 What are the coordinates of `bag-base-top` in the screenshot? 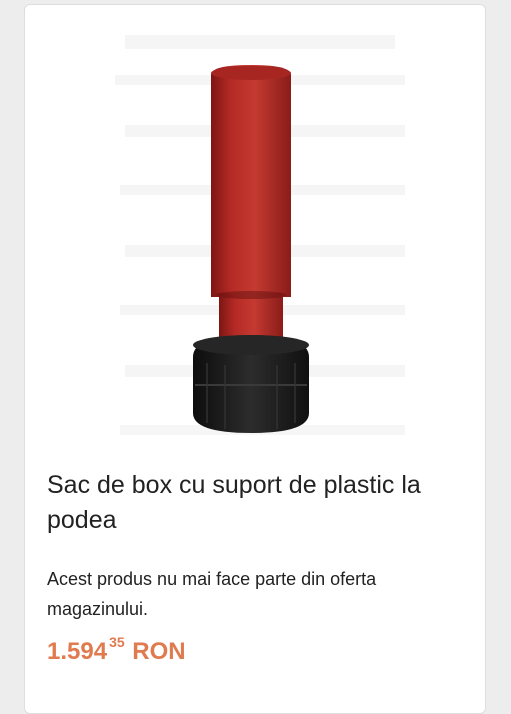 It's located at (251, 345).